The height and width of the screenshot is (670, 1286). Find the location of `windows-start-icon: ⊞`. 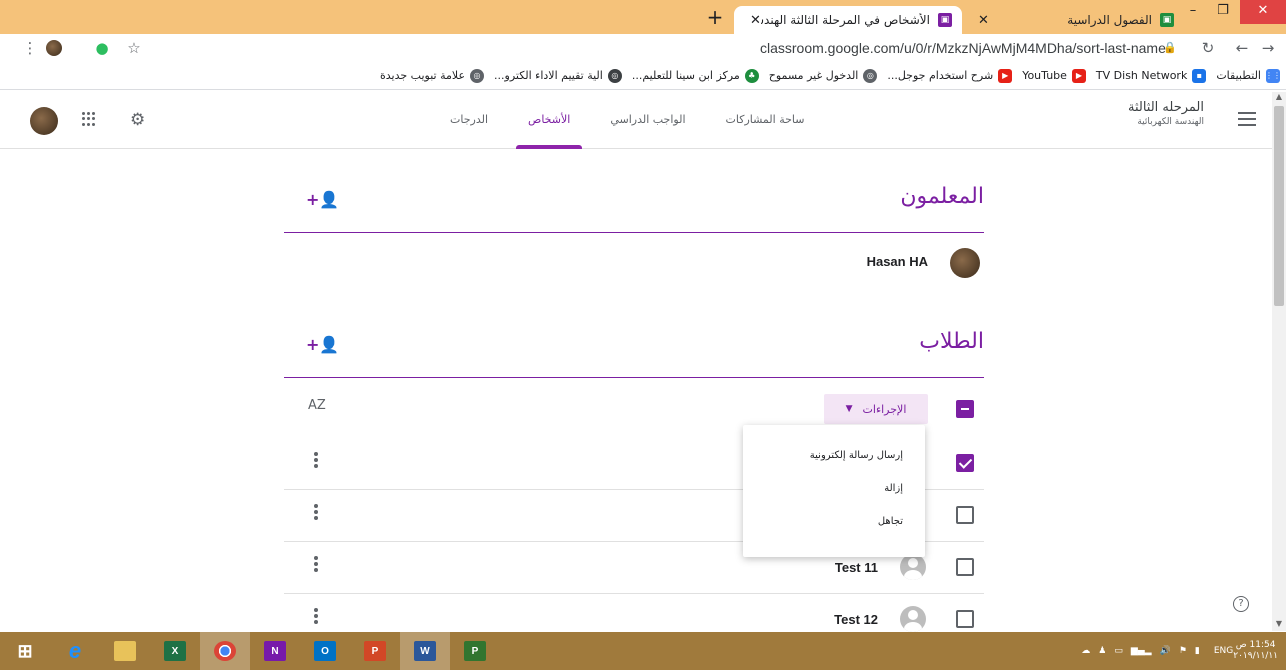

windows-start-icon: ⊞ is located at coordinates (25, 651).